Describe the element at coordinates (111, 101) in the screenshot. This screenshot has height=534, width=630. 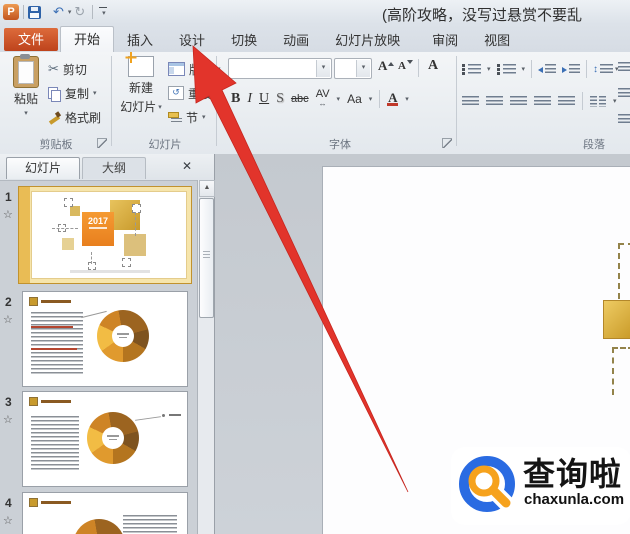
I see `group-separator` at that location.